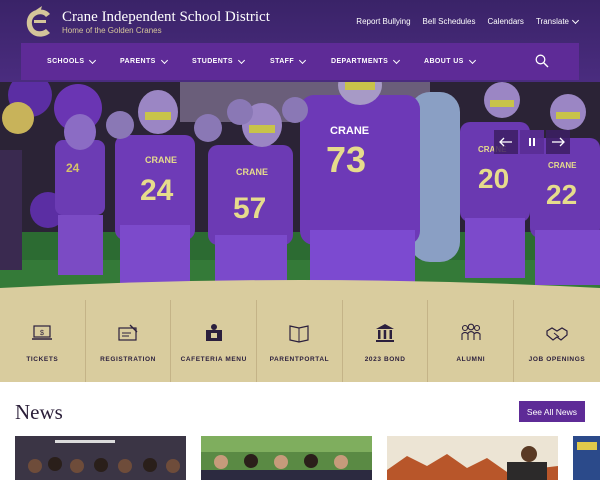 Image resolution: width=600 pixels, height=480 pixels. I want to click on calendars-link: Calendars, so click(505, 21).